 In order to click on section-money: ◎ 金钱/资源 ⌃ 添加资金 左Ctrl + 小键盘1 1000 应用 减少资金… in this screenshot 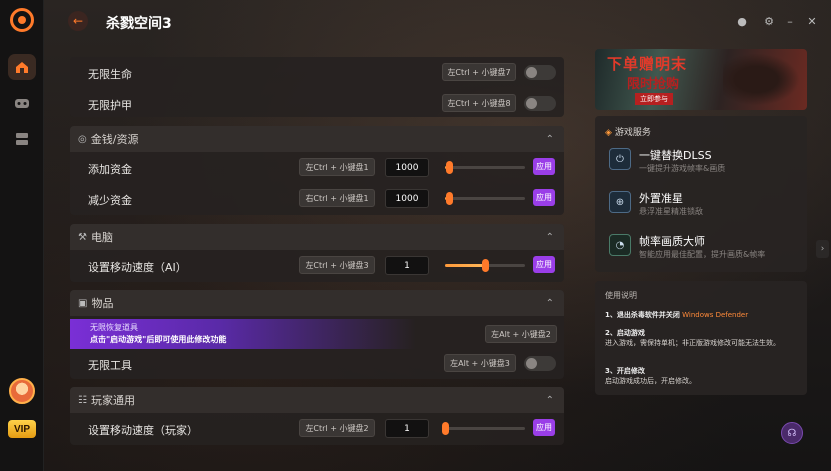, I will do `click(317, 170)`.